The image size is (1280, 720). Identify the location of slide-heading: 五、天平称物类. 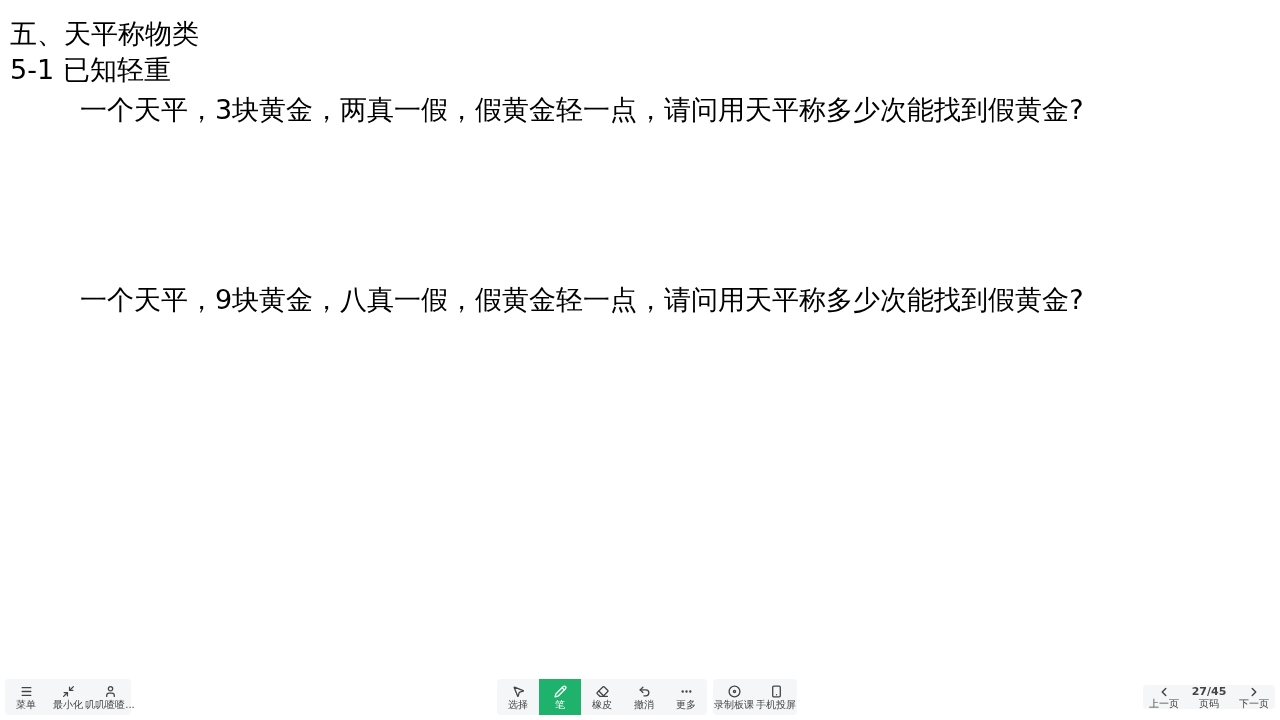
(104, 34).